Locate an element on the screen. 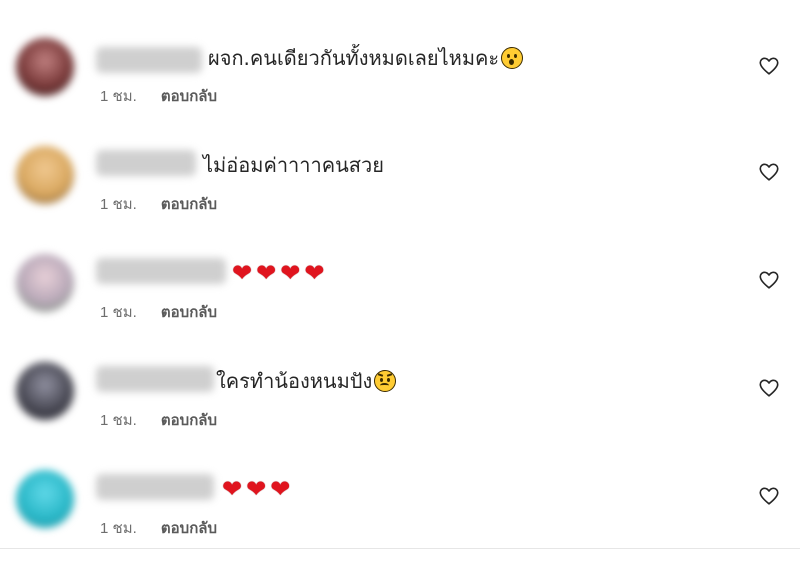 Image resolution: width=800 pixels, height=563 pixels. comment-body: ไม่อ่อมค่าาาาคนสวย is located at coordinates (293, 165).